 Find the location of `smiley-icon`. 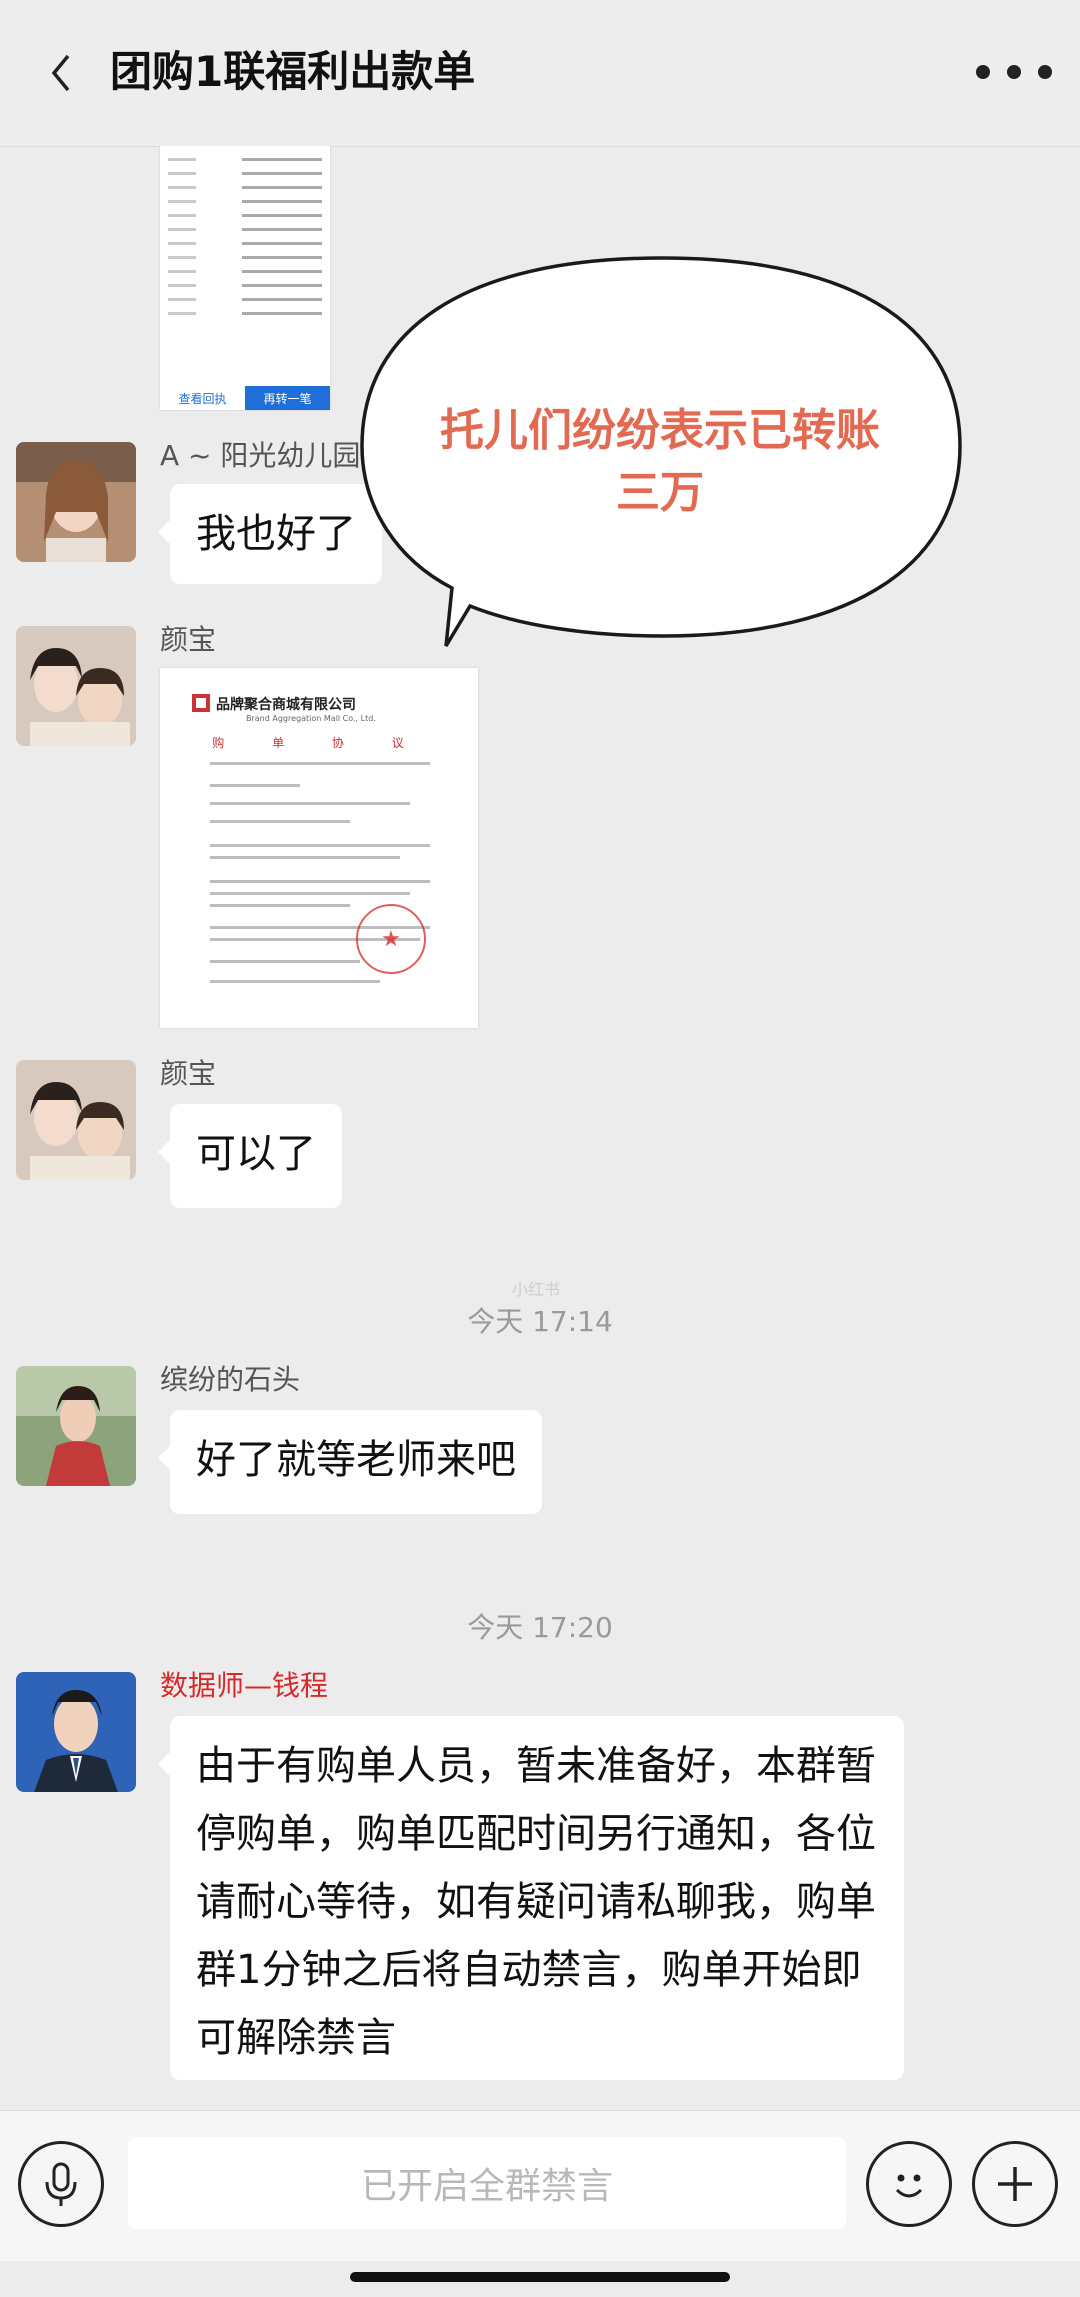

smiley-icon is located at coordinates (909, 2186).